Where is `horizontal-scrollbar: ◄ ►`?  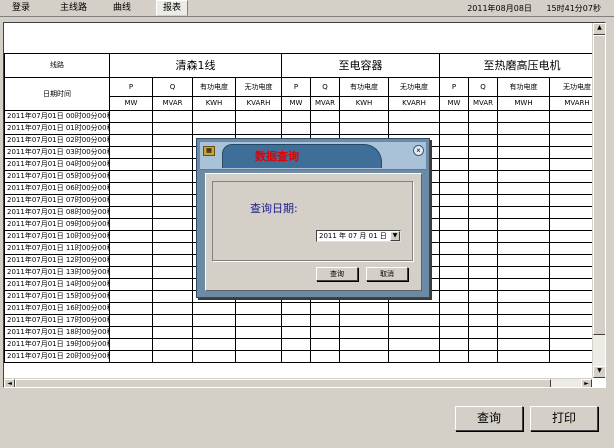
horizontal-scrollbar: ◄ ► is located at coordinates (298, 382).